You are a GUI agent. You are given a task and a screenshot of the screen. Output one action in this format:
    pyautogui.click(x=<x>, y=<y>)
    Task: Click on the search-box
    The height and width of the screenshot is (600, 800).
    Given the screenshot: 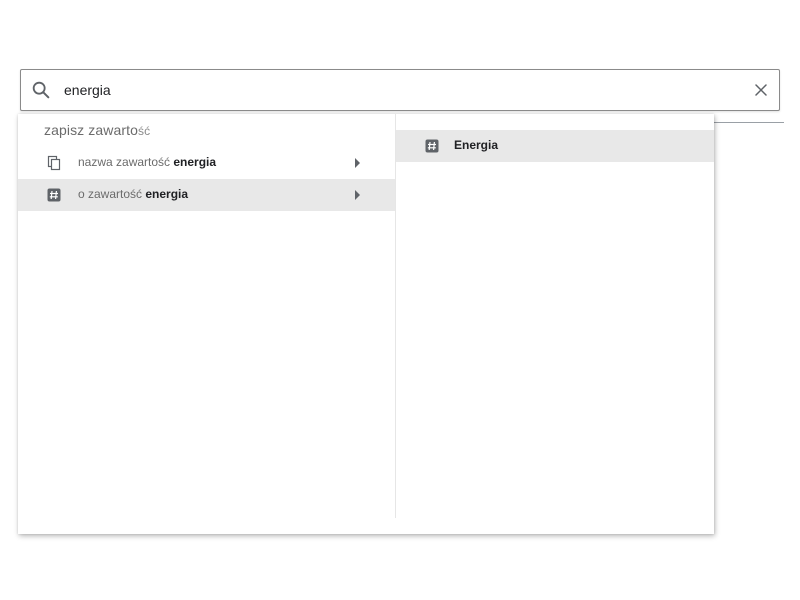 What is the action you would take?
    pyautogui.click(x=400, y=90)
    